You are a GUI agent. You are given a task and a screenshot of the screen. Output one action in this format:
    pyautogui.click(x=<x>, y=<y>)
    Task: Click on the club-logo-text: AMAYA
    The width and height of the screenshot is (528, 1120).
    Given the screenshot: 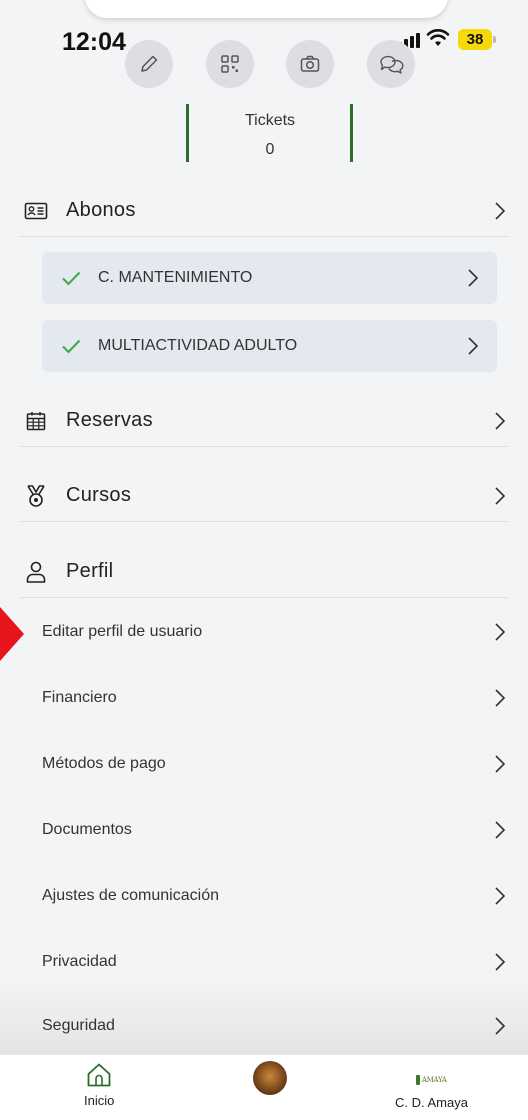 What is the action you would take?
    pyautogui.click(x=434, y=1080)
    